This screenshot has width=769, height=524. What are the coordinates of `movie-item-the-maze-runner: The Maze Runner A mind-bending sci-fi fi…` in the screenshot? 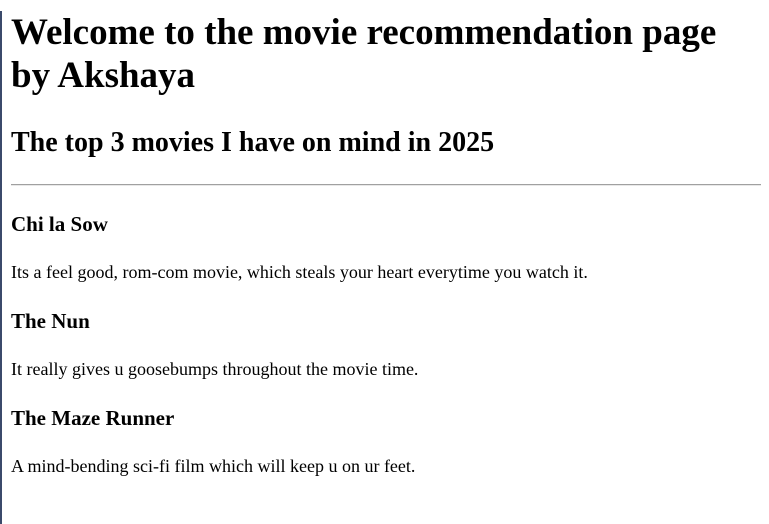 It's located at (386, 441).